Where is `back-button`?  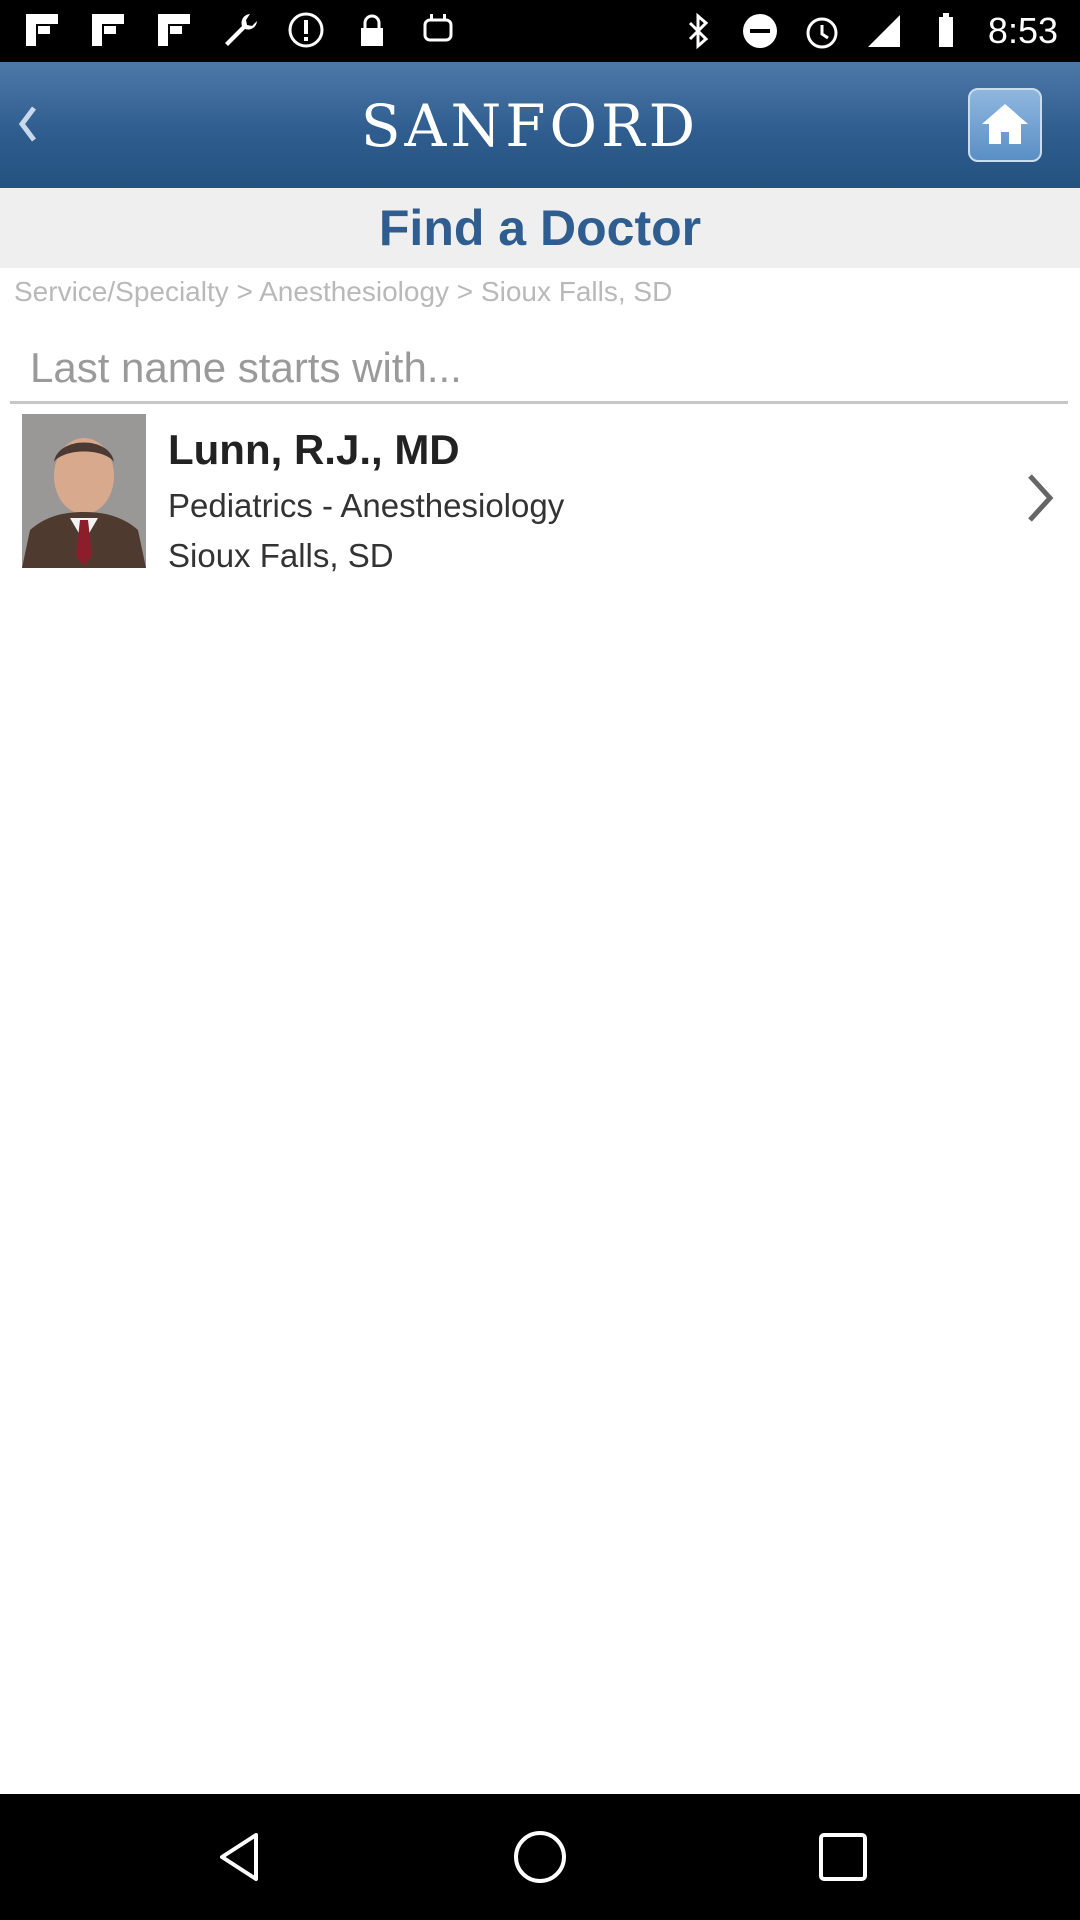 back-button is located at coordinates (28, 125).